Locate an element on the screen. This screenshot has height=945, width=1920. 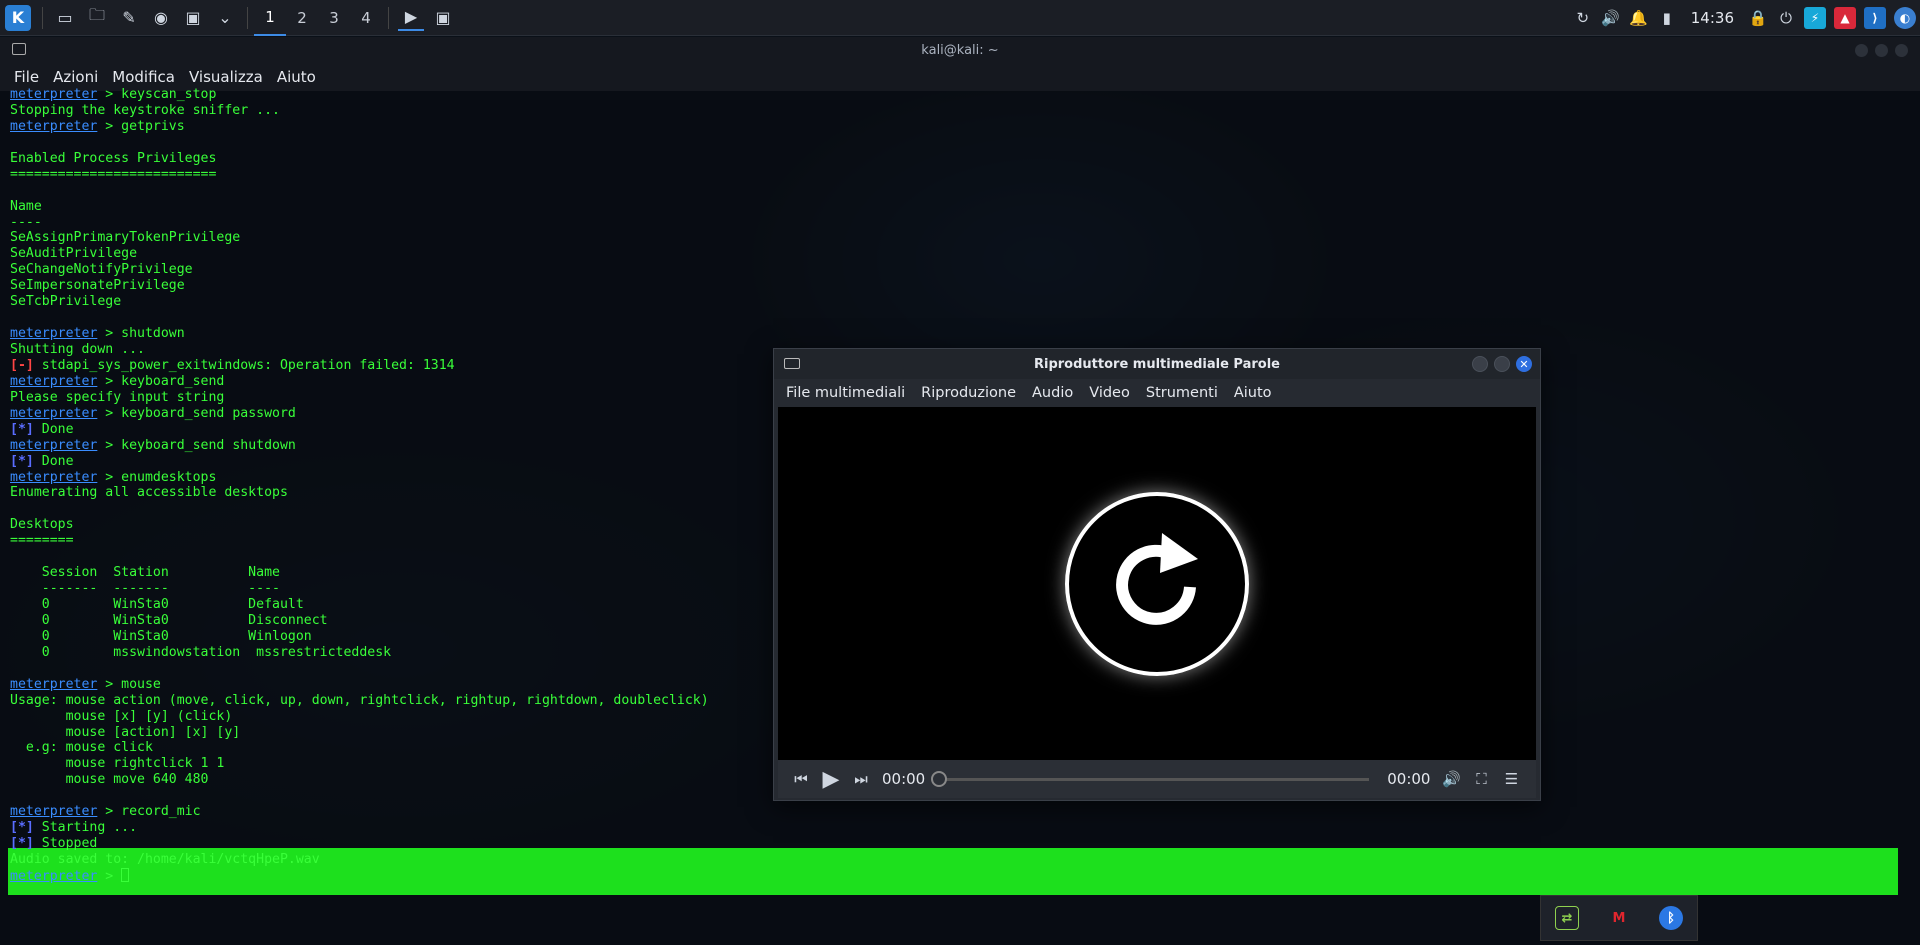
fire-icon: ▲ is located at coordinates (1845, 17).